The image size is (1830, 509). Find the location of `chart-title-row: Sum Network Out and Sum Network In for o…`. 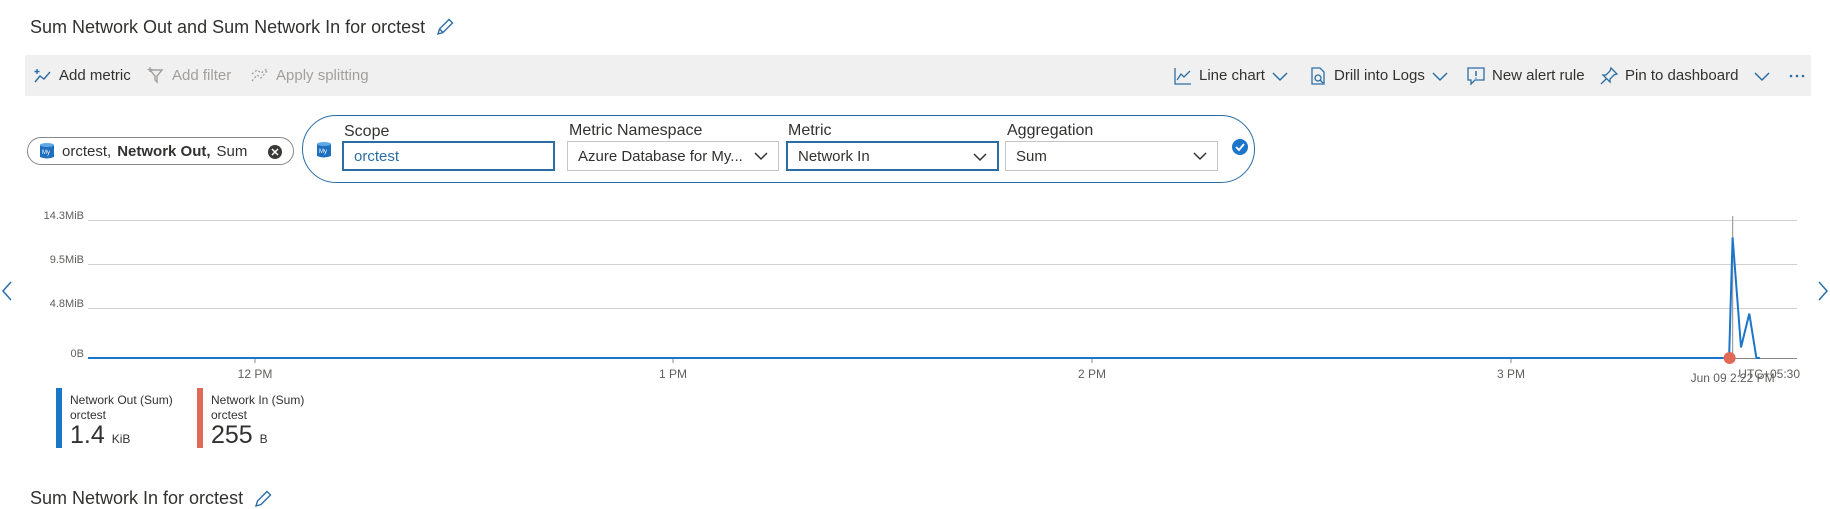

chart-title-row: Sum Network Out and Sum Network In for o… is located at coordinates (242, 27).